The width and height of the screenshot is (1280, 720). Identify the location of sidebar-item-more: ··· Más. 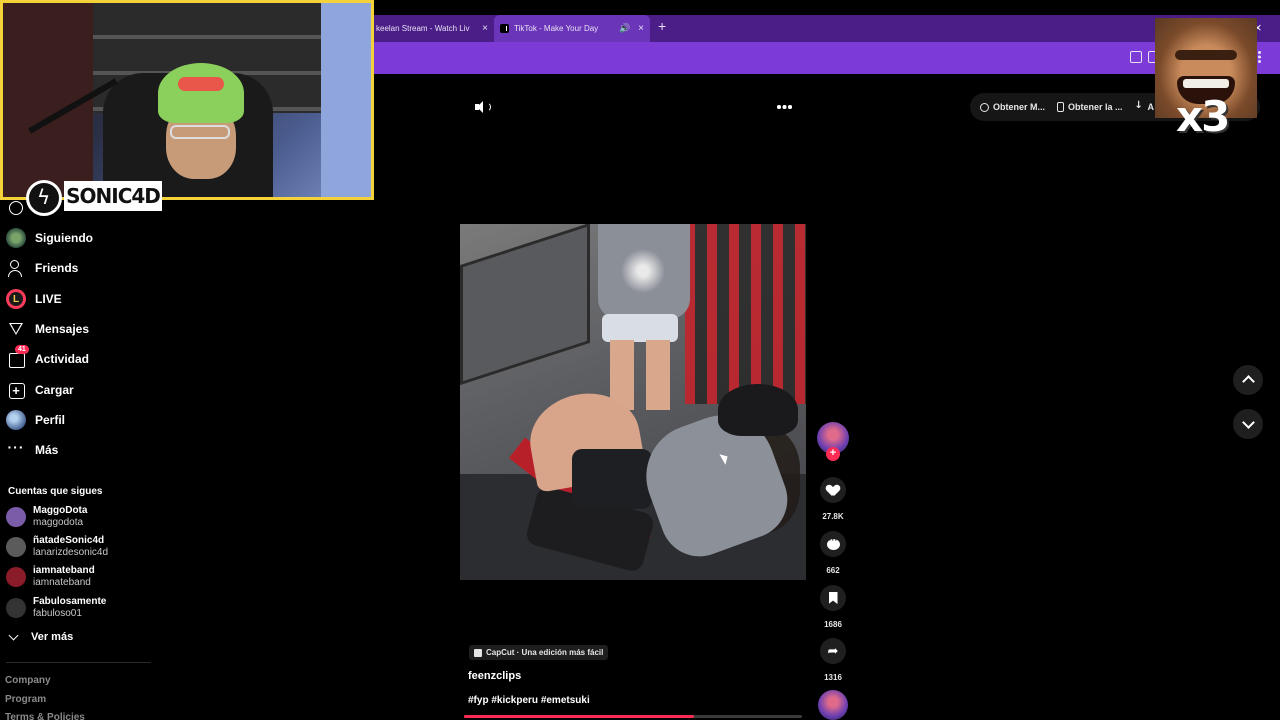
(32, 450).